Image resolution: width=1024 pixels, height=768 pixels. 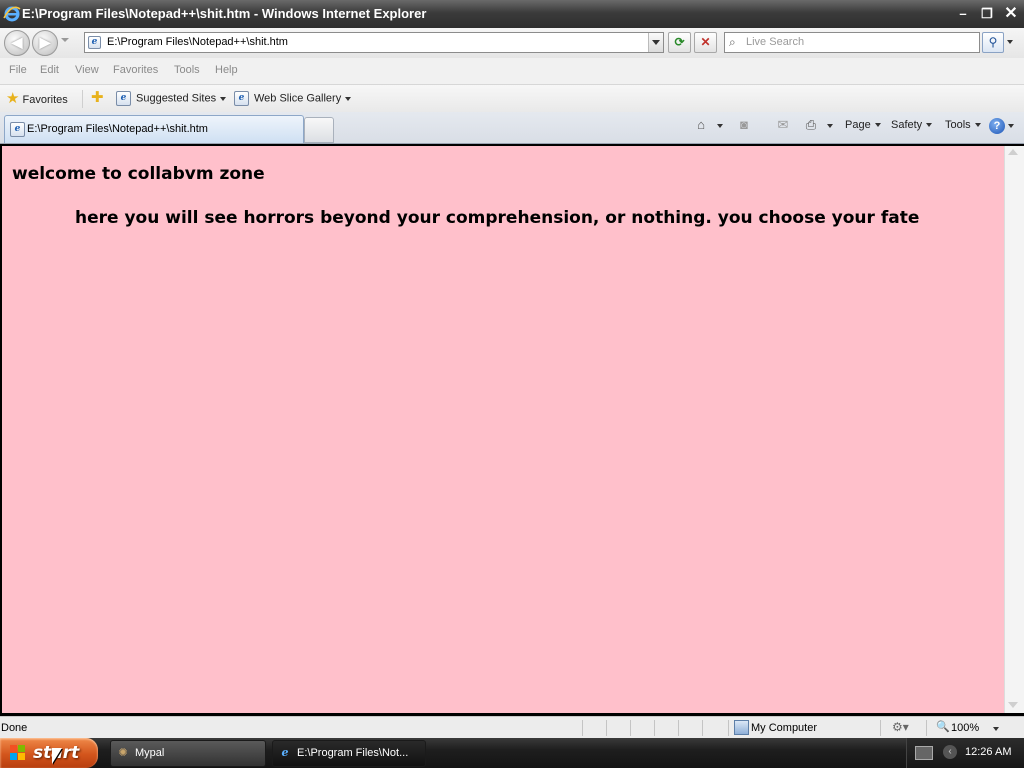 I want to click on zoom-dropdown, so click(x=996, y=729).